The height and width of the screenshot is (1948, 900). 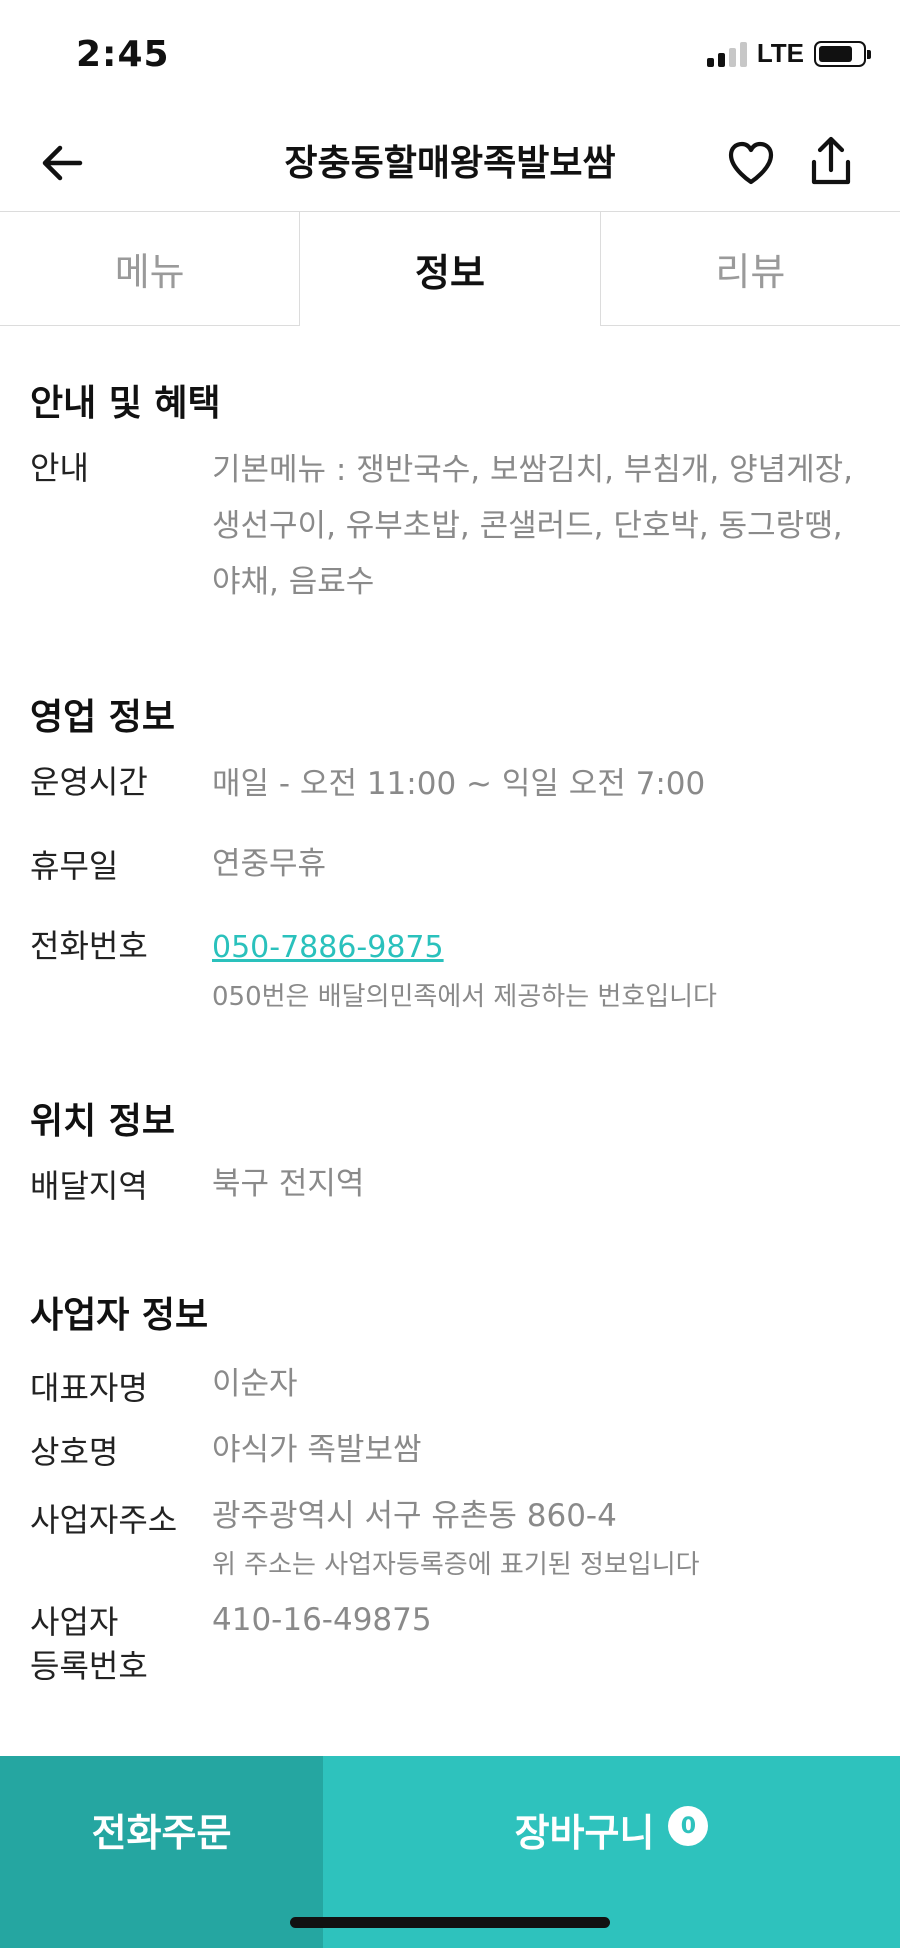 What do you see at coordinates (527, 526) in the screenshot?
I see `notice-line: 생선구이, 유부초밥, 콘샐러드, 단호박, 동그랑땡,` at bounding box center [527, 526].